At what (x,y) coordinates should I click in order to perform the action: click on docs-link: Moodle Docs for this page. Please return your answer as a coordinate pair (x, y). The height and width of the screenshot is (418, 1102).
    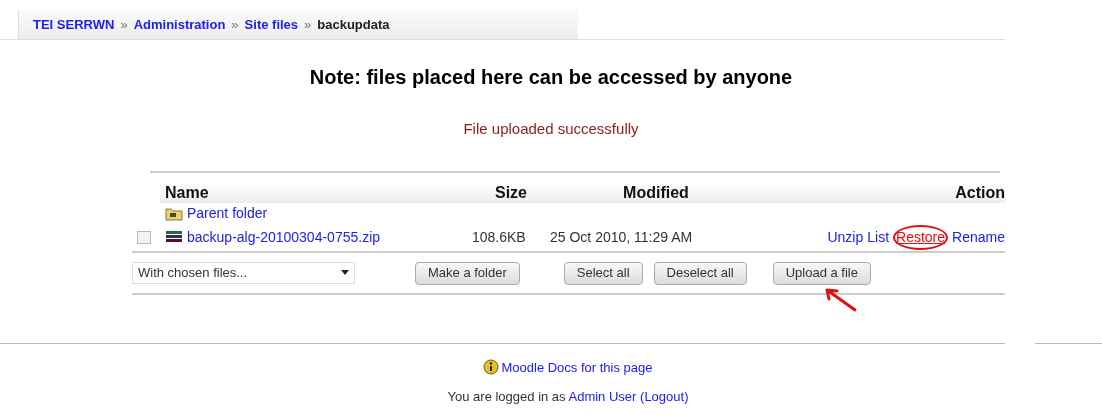
    Looking at the image, I should click on (577, 367).